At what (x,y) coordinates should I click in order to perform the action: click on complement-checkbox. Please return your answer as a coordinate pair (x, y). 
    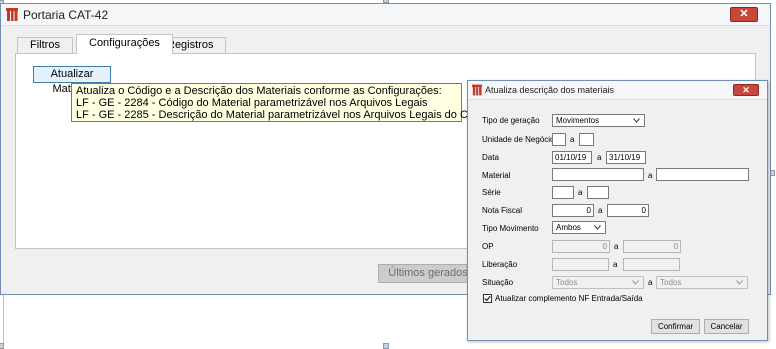
    Looking at the image, I should click on (487, 298).